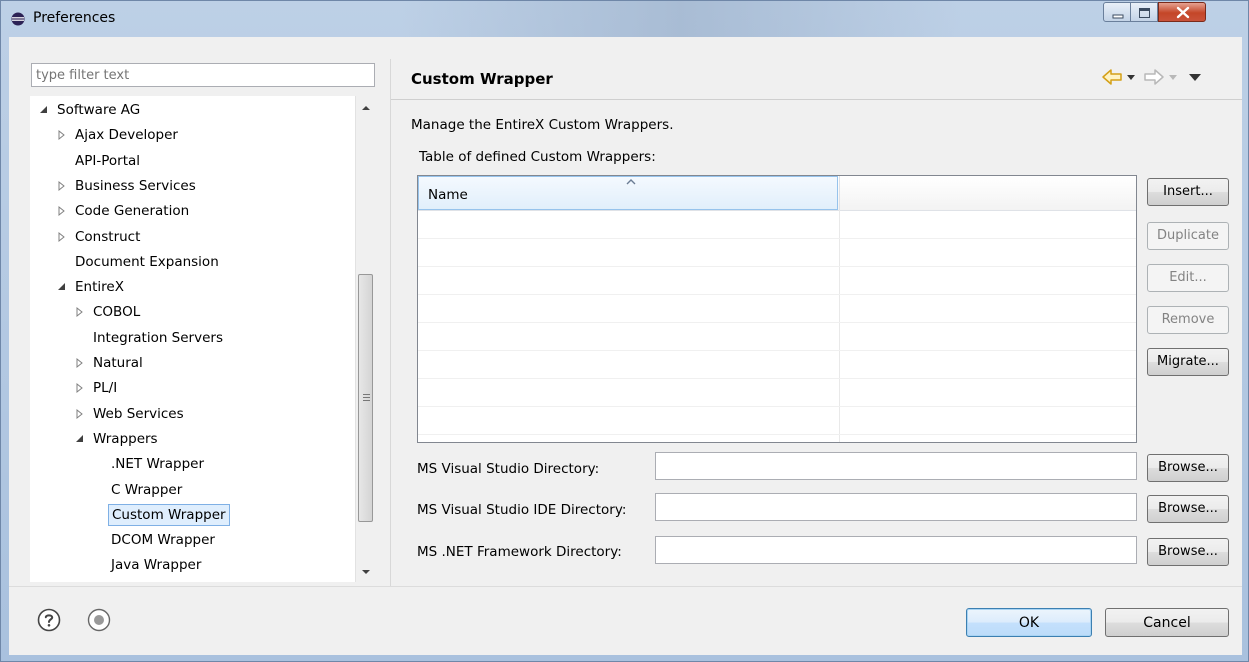 Image resolution: width=1249 pixels, height=662 pixels. What do you see at coordinates (987, 193) in the screenshot?
I see `second-column-header` at bounding box center [987, 193].